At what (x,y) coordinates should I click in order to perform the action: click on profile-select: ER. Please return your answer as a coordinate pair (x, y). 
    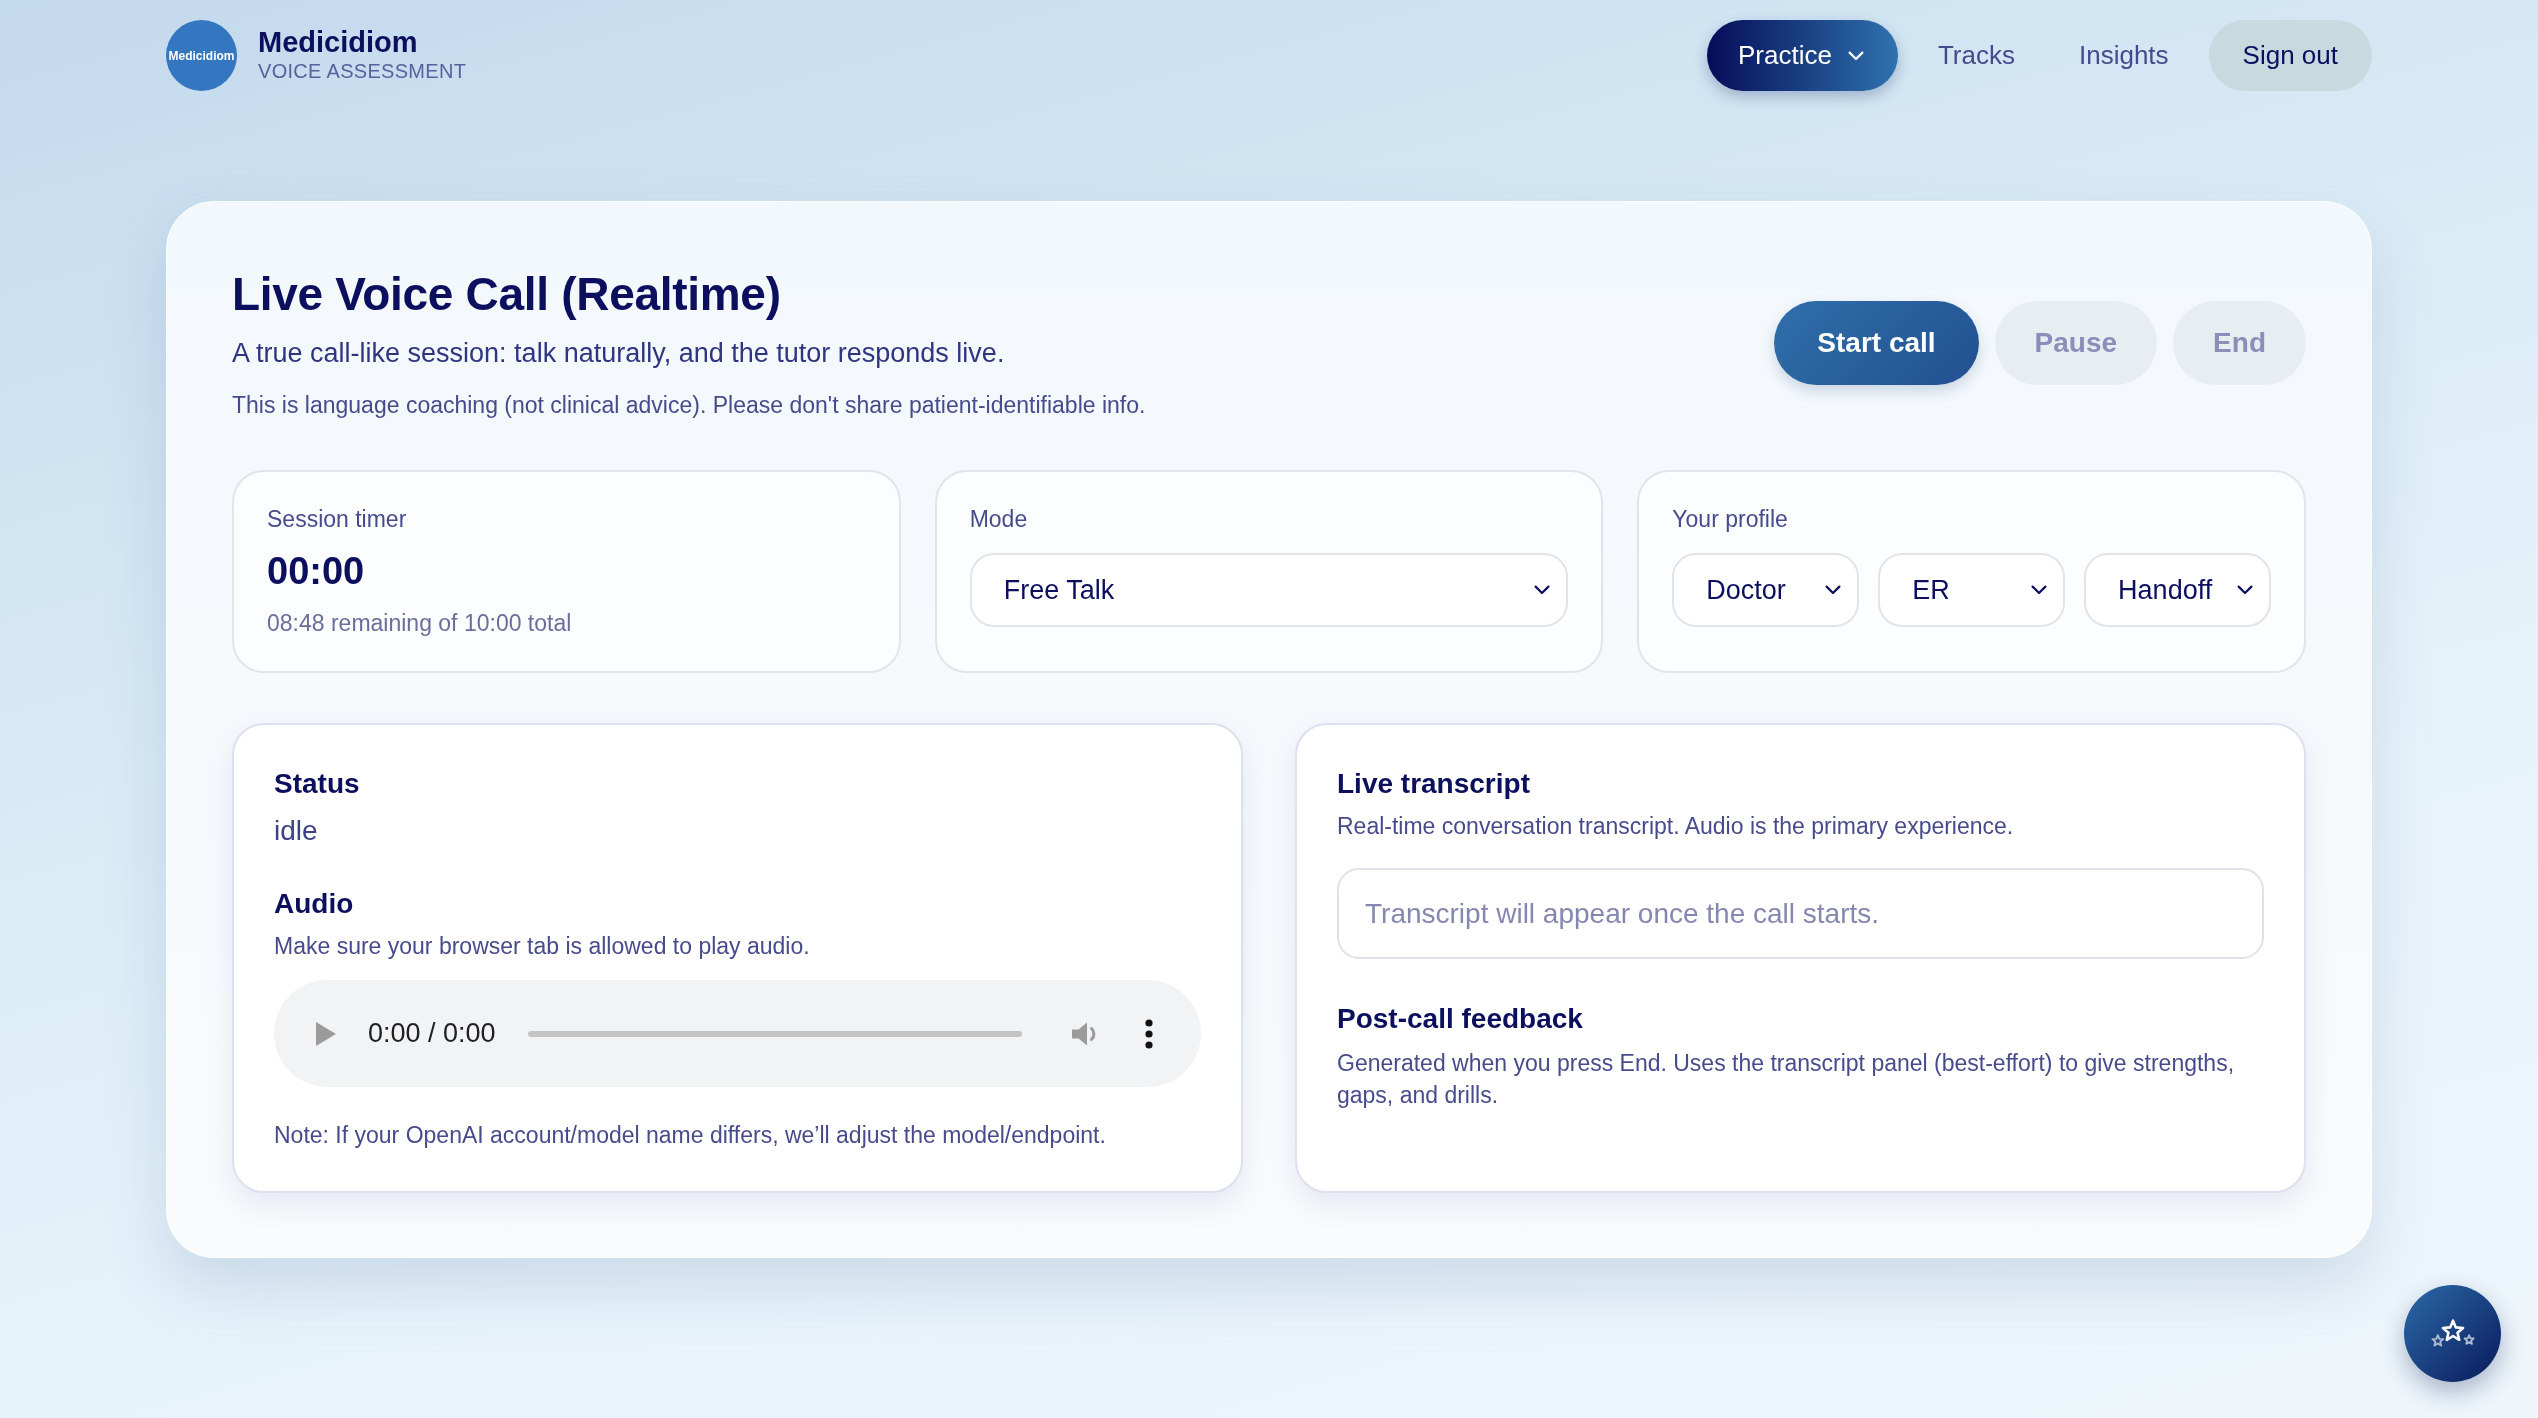
    Looking at the image, I should click on (1972, 590).